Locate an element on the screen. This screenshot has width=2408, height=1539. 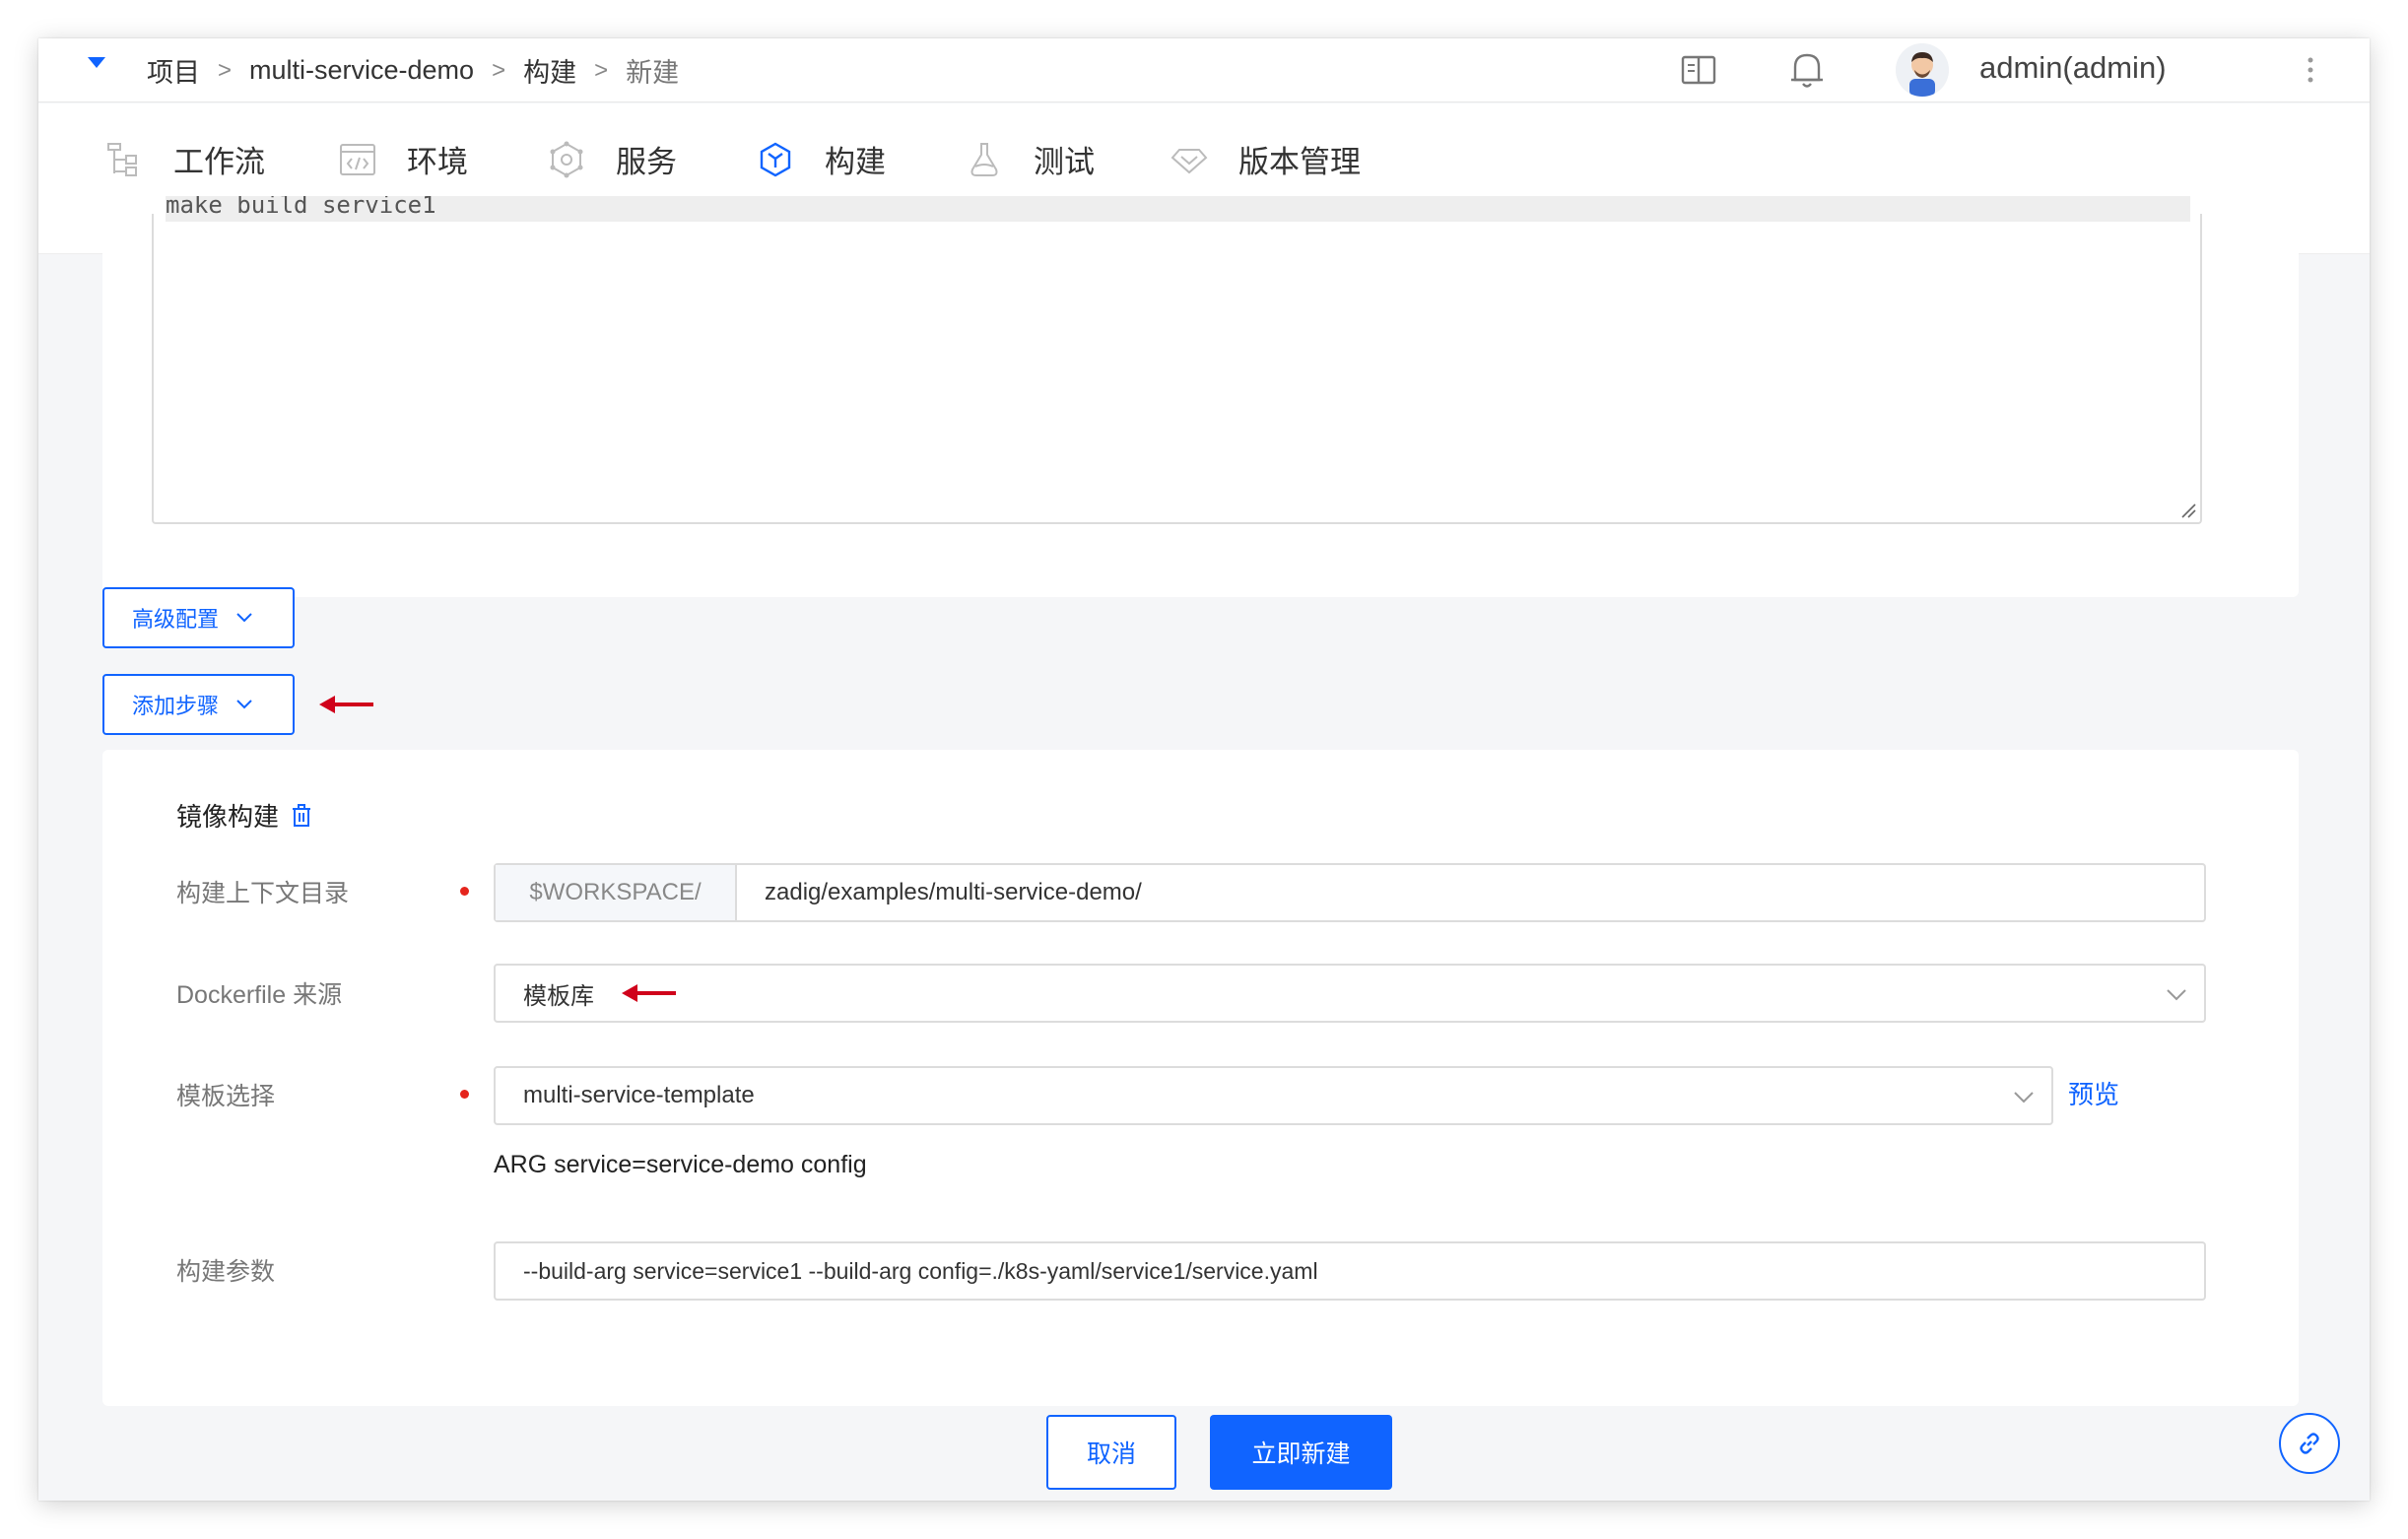
username: admin(admin) is located at coordinates (2073, 68).